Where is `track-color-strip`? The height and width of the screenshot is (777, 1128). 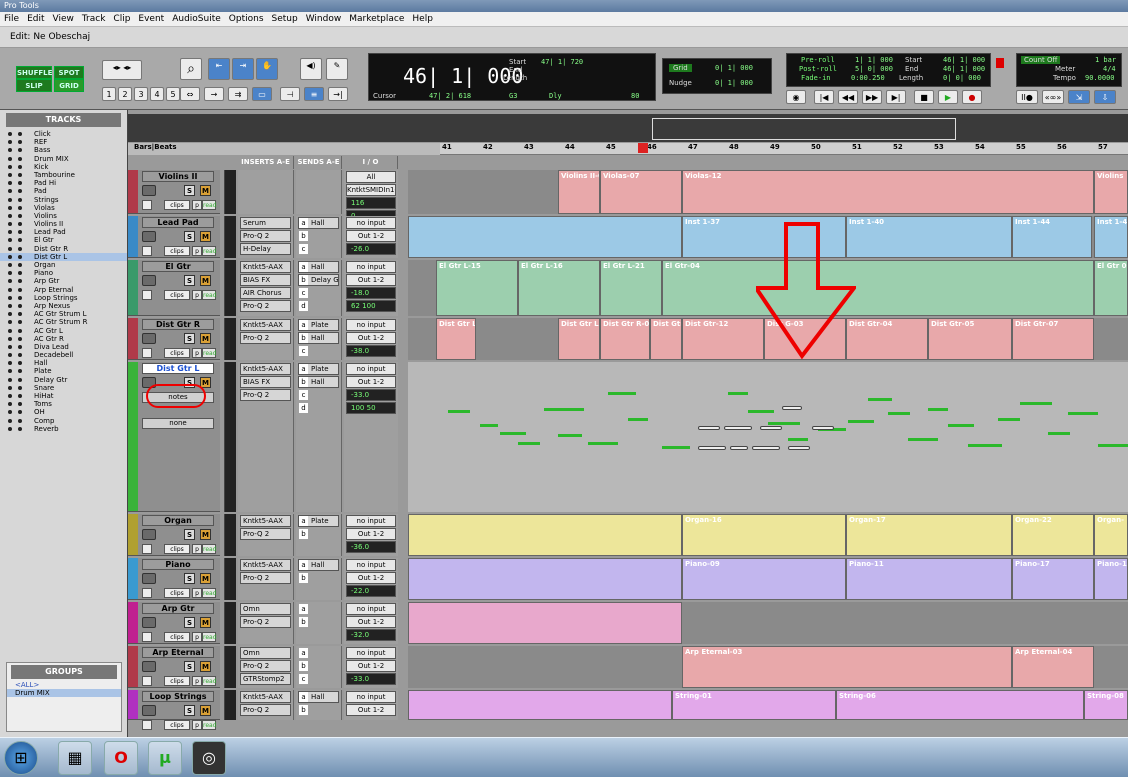 track-color-strip is located at coordinates (133, 666).